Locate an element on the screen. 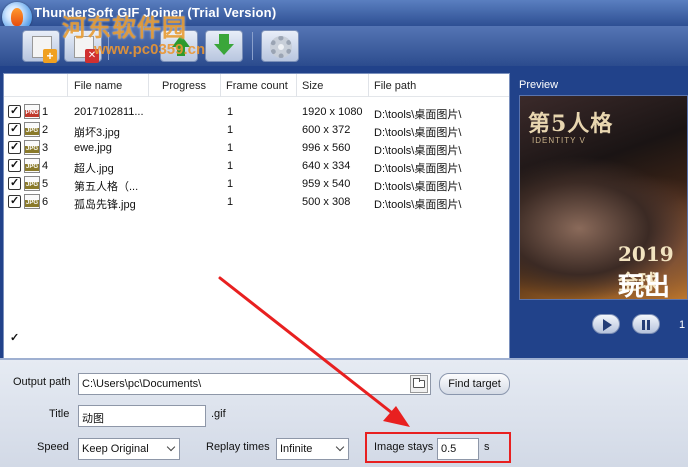 The image size is (688, 467). browse-folder-button is located at coordinates (419, 384).